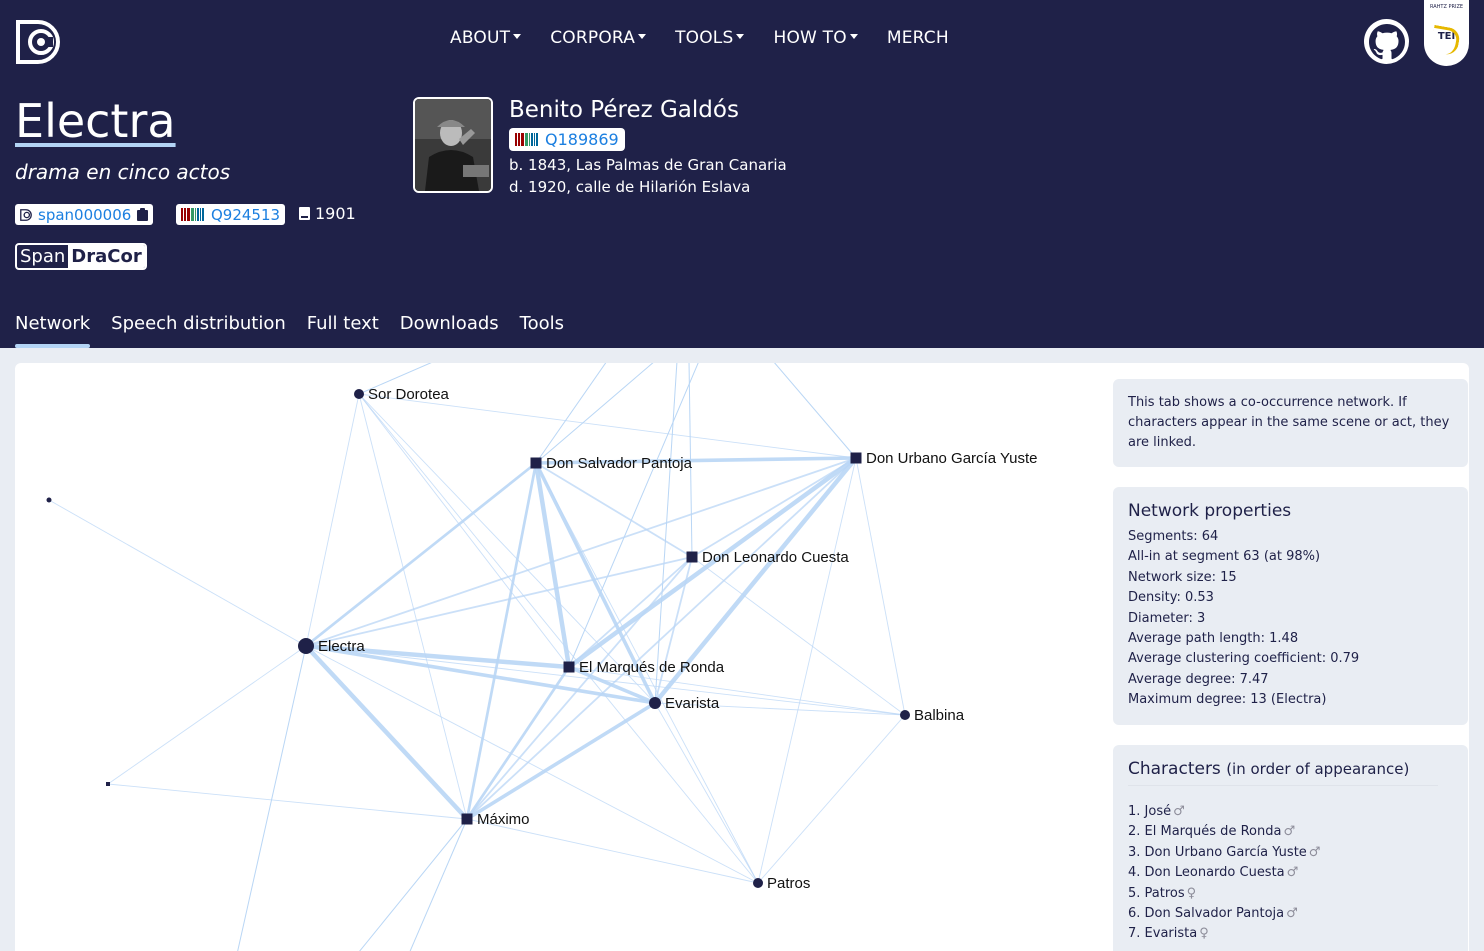 This screenshot has height=951, width=1484. I want to click on author-death: d. 1920, calle de Hilarión Eslava, so click(630, 187).